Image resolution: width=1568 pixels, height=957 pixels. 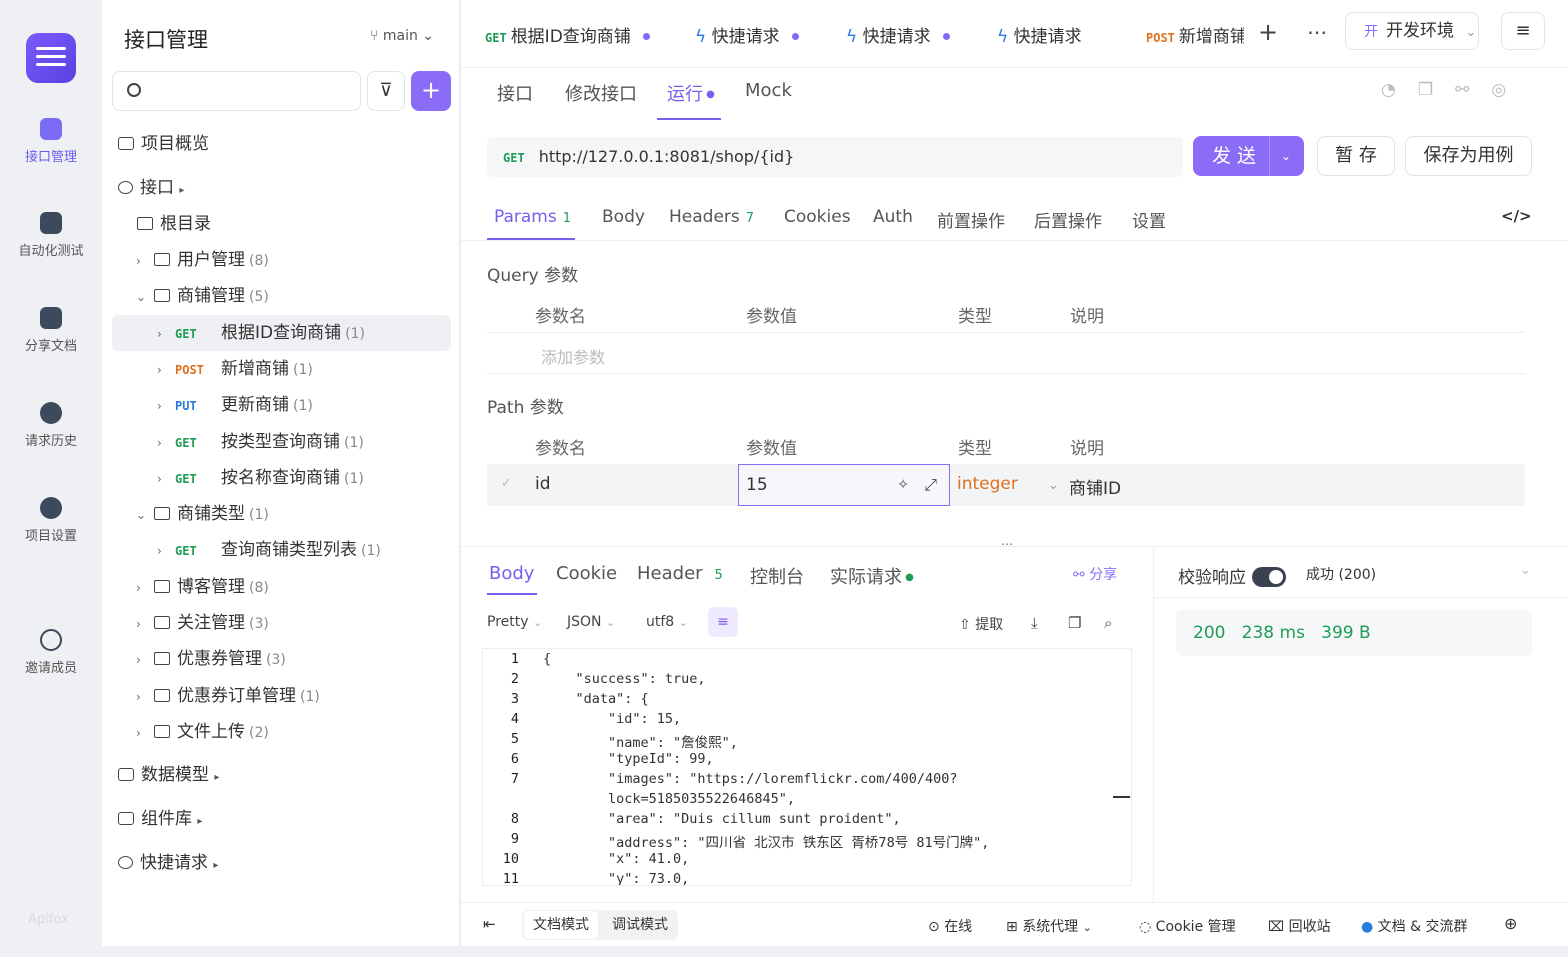 I want to click on menu-button: ≡, so click(x=1523, y=31).